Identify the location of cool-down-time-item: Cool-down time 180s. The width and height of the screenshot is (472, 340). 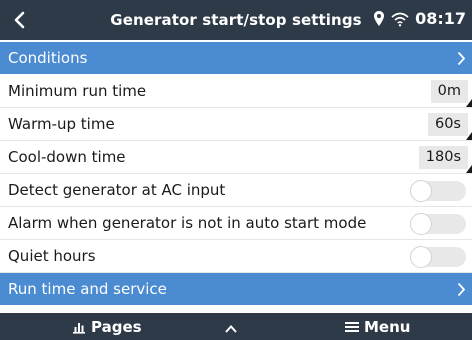
(236, 157).